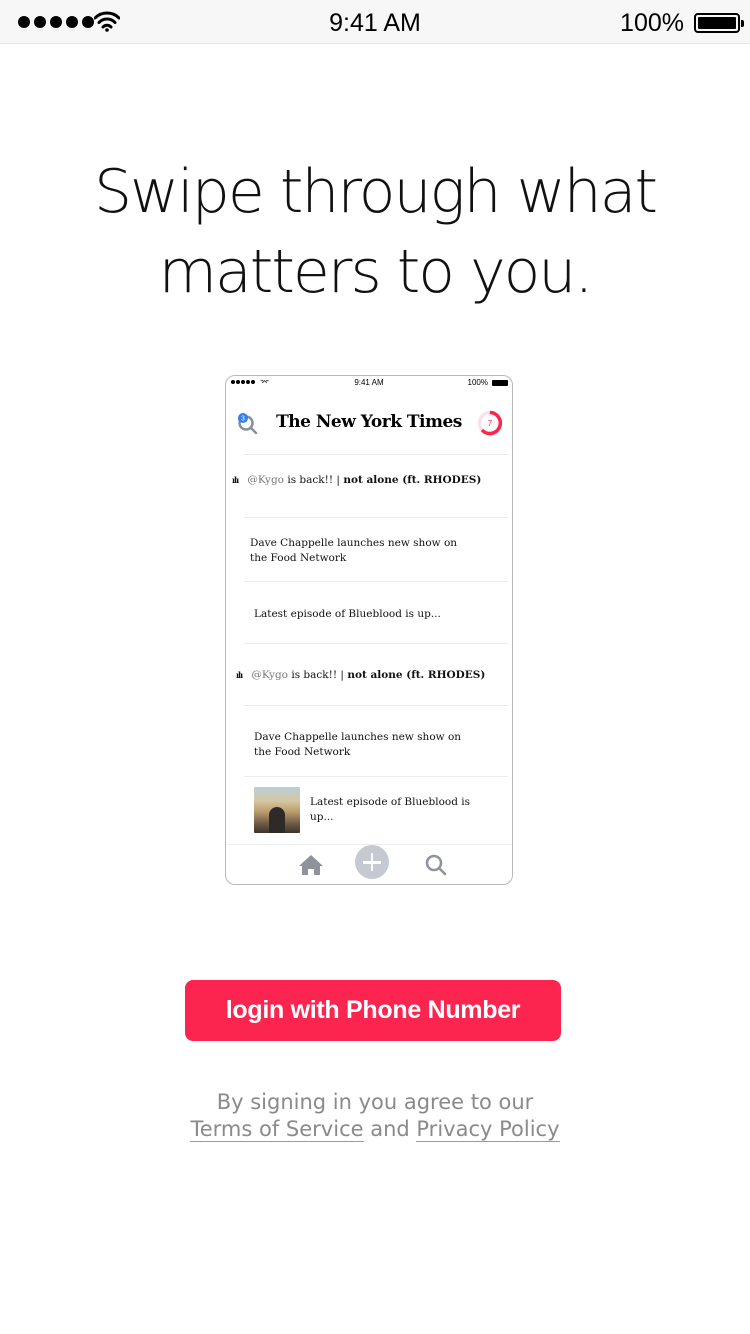 Image resolution: width=750 pixels, height=1334 pixels. Describe the element at coordinates (719, 23) in the screenshot. I see `battery-icon` at that location.